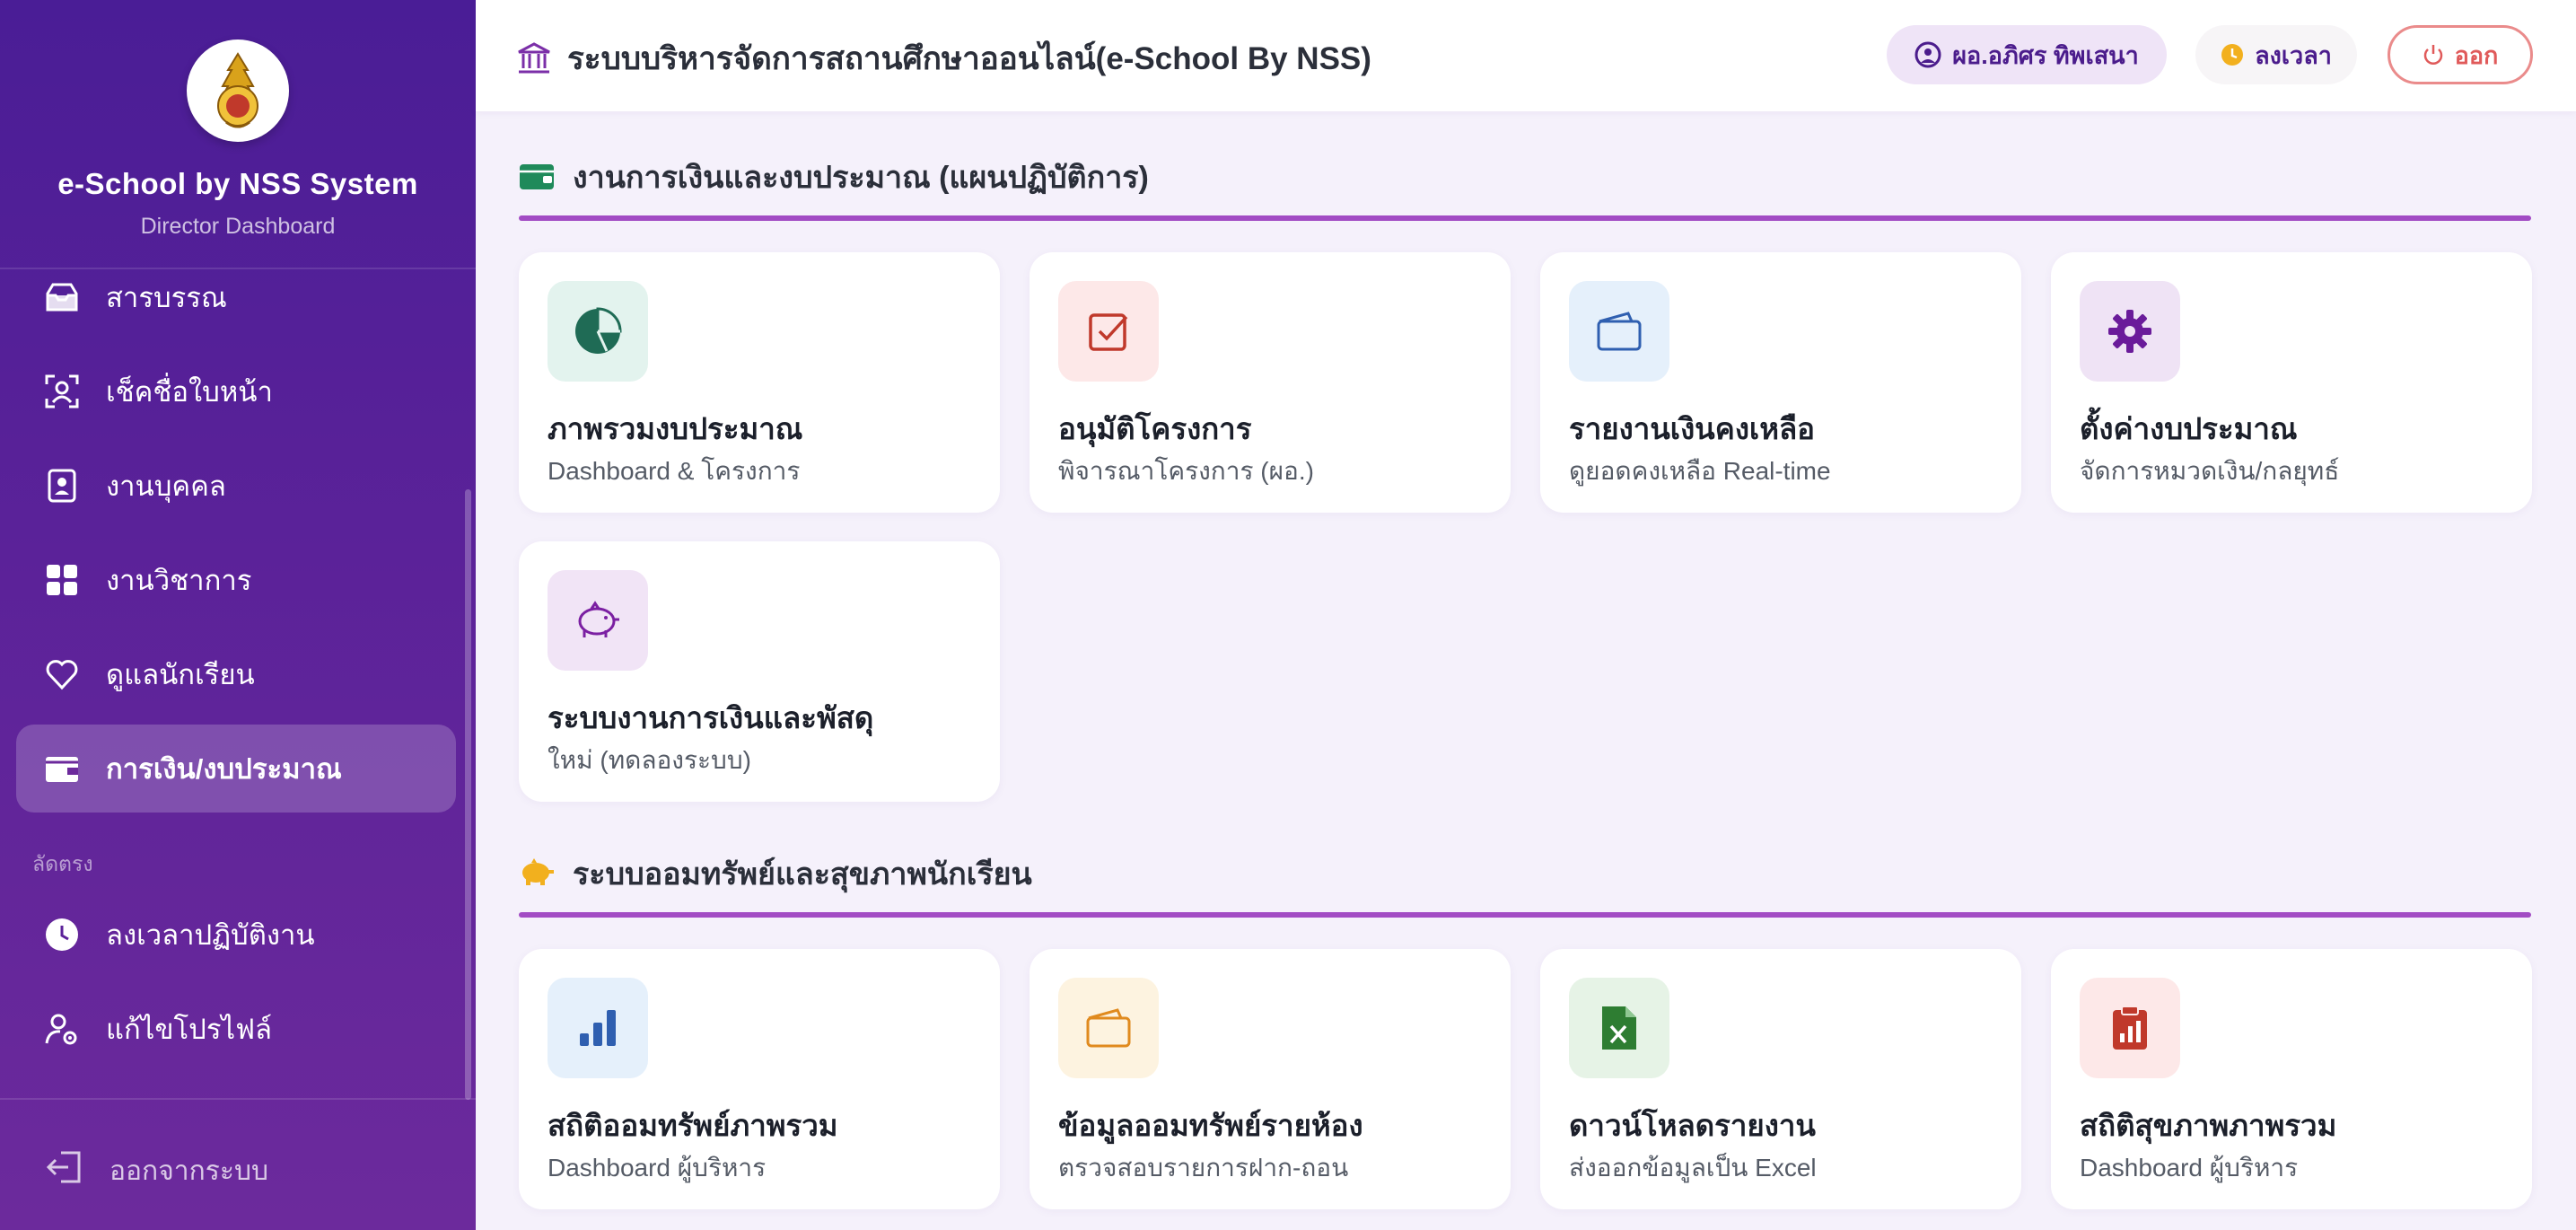 The height and width of the screenshot is (1230, 2576). What do you see at coordinates (62, 674) in the screenshot?
I see `heart-icon` at bounding box center [62, 674].